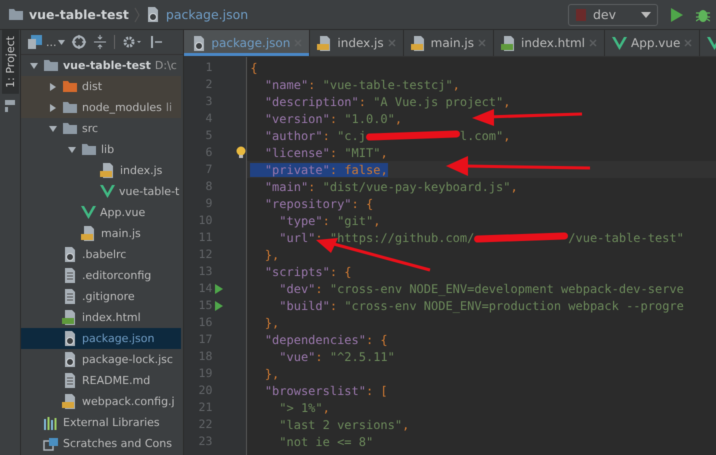 The width and height of the screenshot is (716, 455). I want to click on code-line: "dev": "cross-env NODE_ENV=development webpack-dev-serve, so click(481, 289).